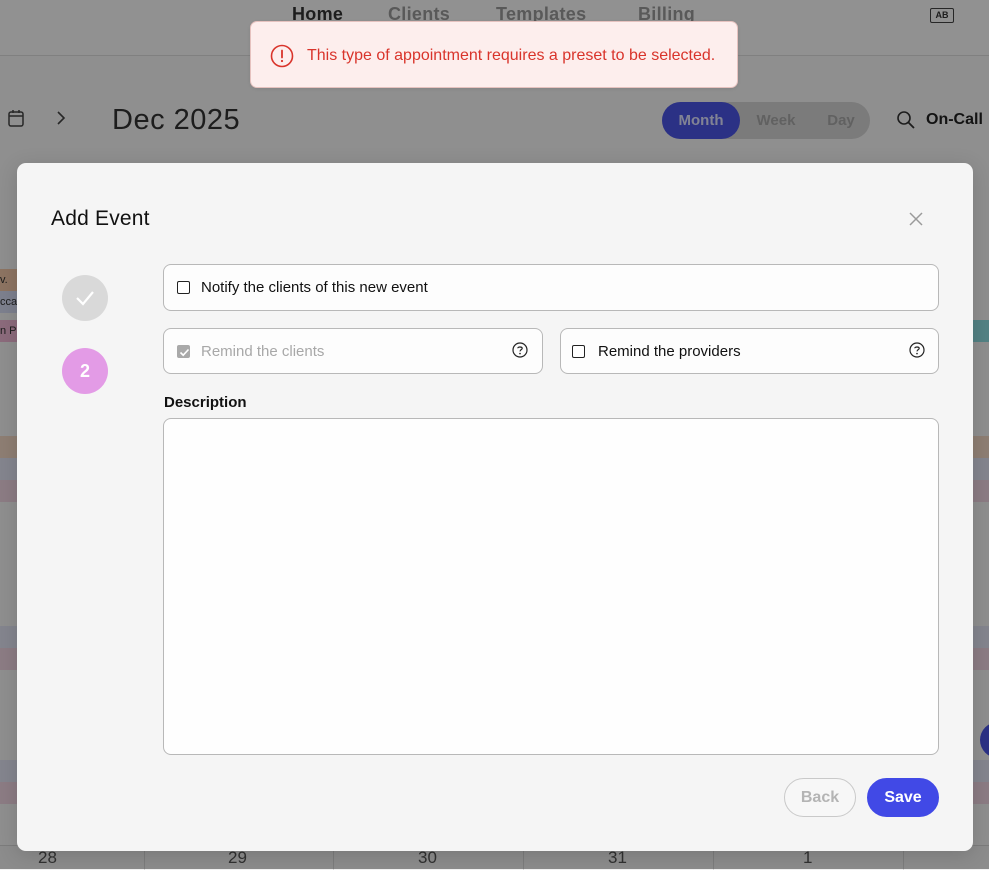 The width and height of the screenshot is (989, 870). I want to click on step-1-completed, so click(85, 298).